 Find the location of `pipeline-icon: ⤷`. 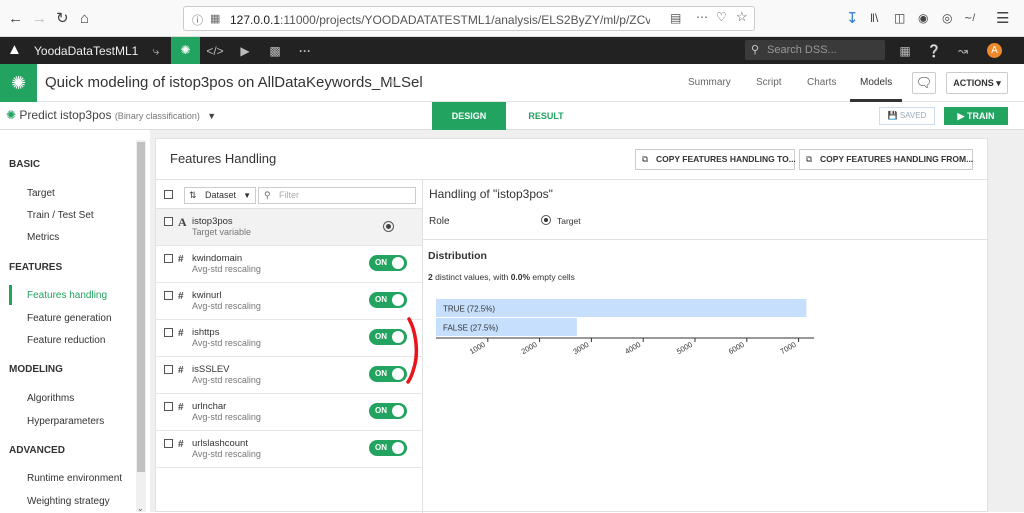

pipeline-icon: ⤷ is located at coordinates (156, 51).